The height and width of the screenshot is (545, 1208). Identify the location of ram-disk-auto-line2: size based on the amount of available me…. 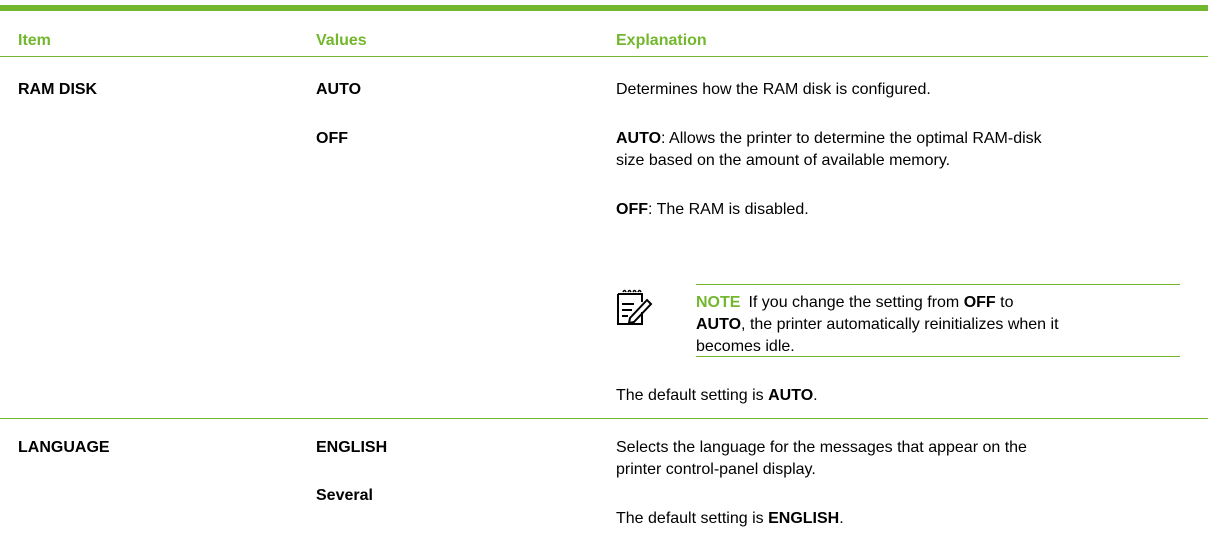
(783, 160).